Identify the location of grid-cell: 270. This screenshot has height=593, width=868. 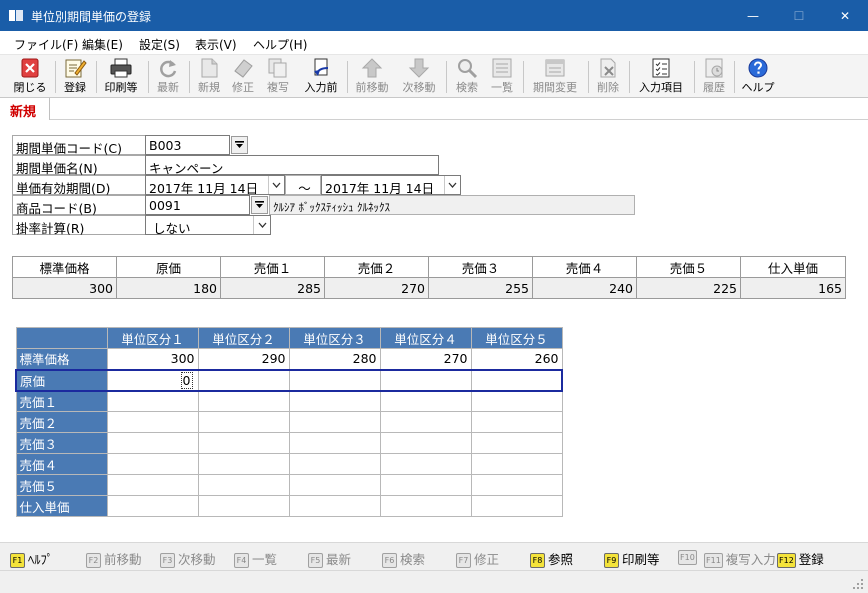
(425, 359).